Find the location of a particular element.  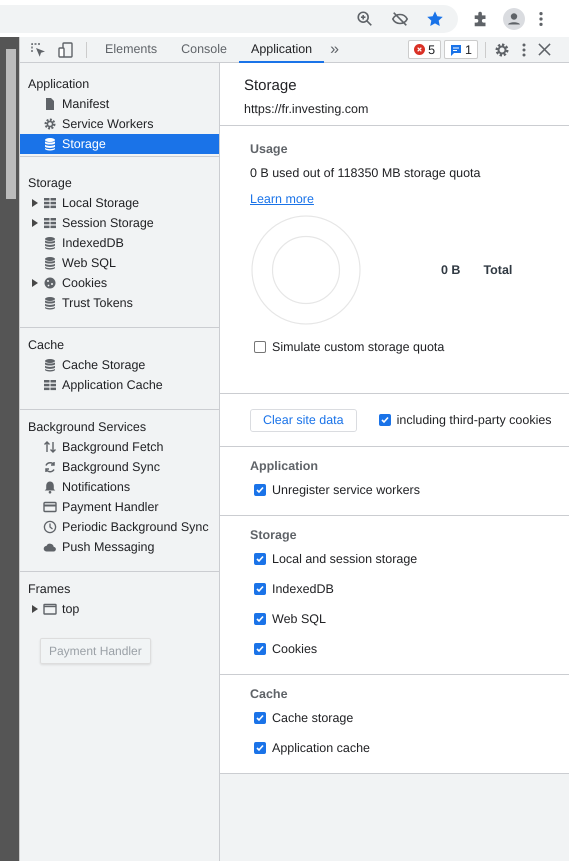

inspect-icon is located at coordinates (38, 50).